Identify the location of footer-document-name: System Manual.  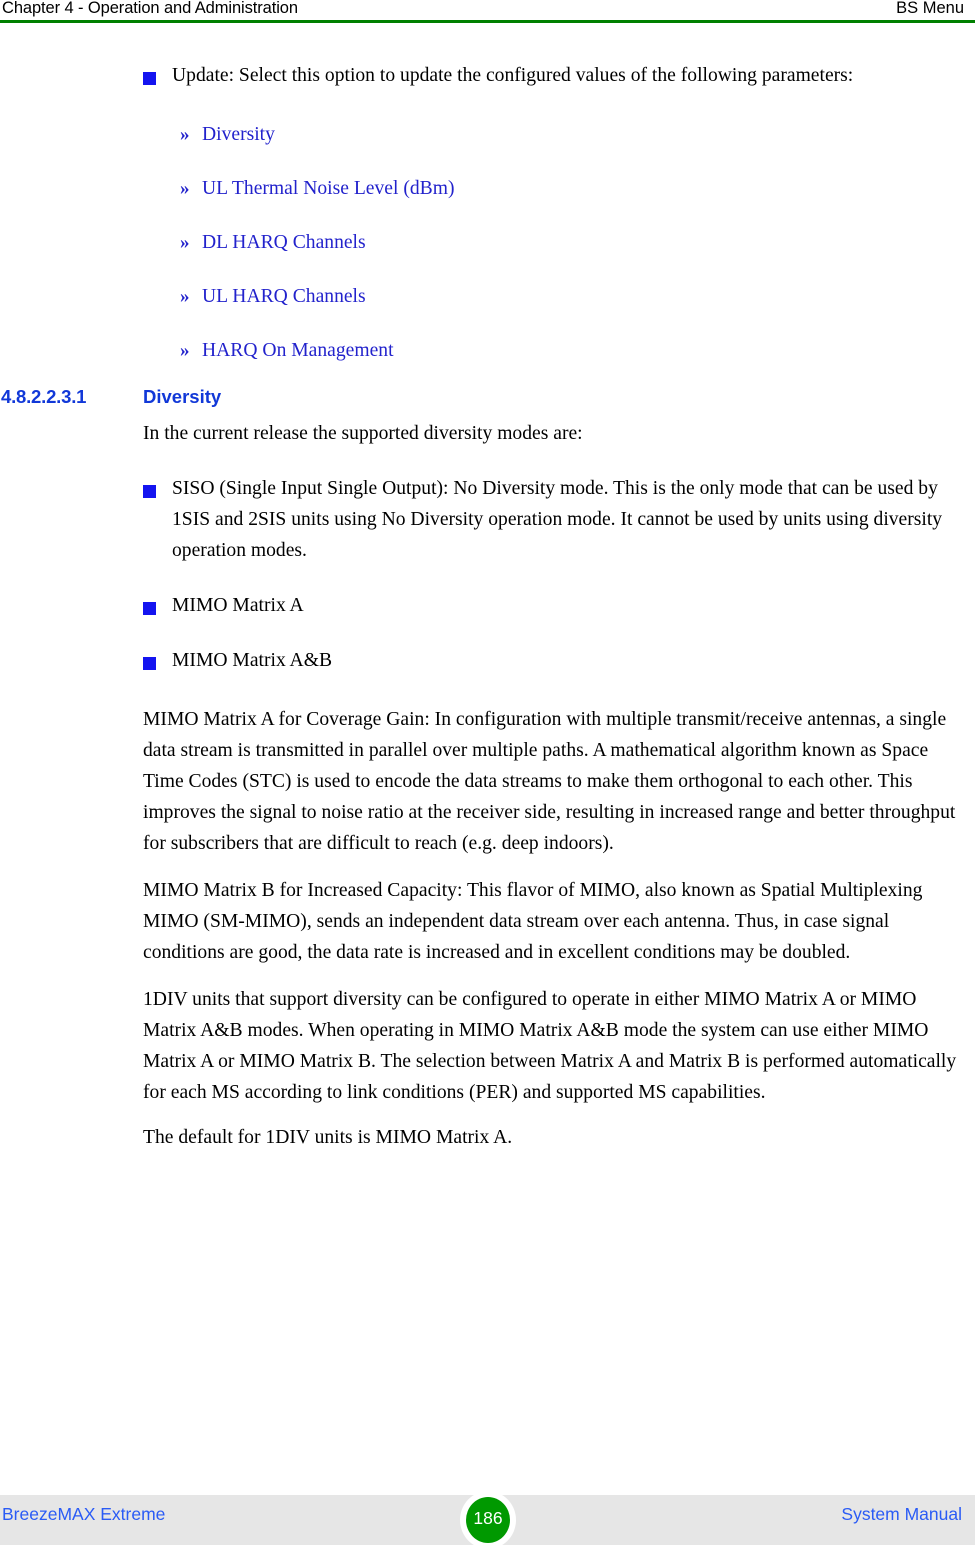
(901, 1514).